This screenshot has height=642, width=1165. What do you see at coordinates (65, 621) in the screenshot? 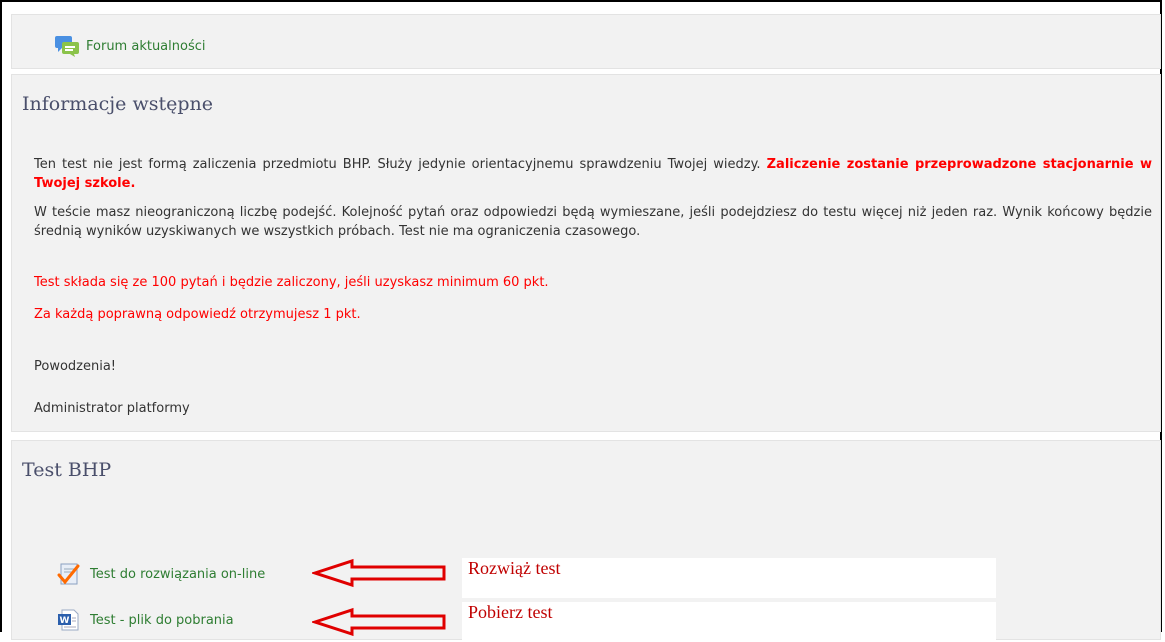
I see `svg-text: W` at bounding box center [65, 621].